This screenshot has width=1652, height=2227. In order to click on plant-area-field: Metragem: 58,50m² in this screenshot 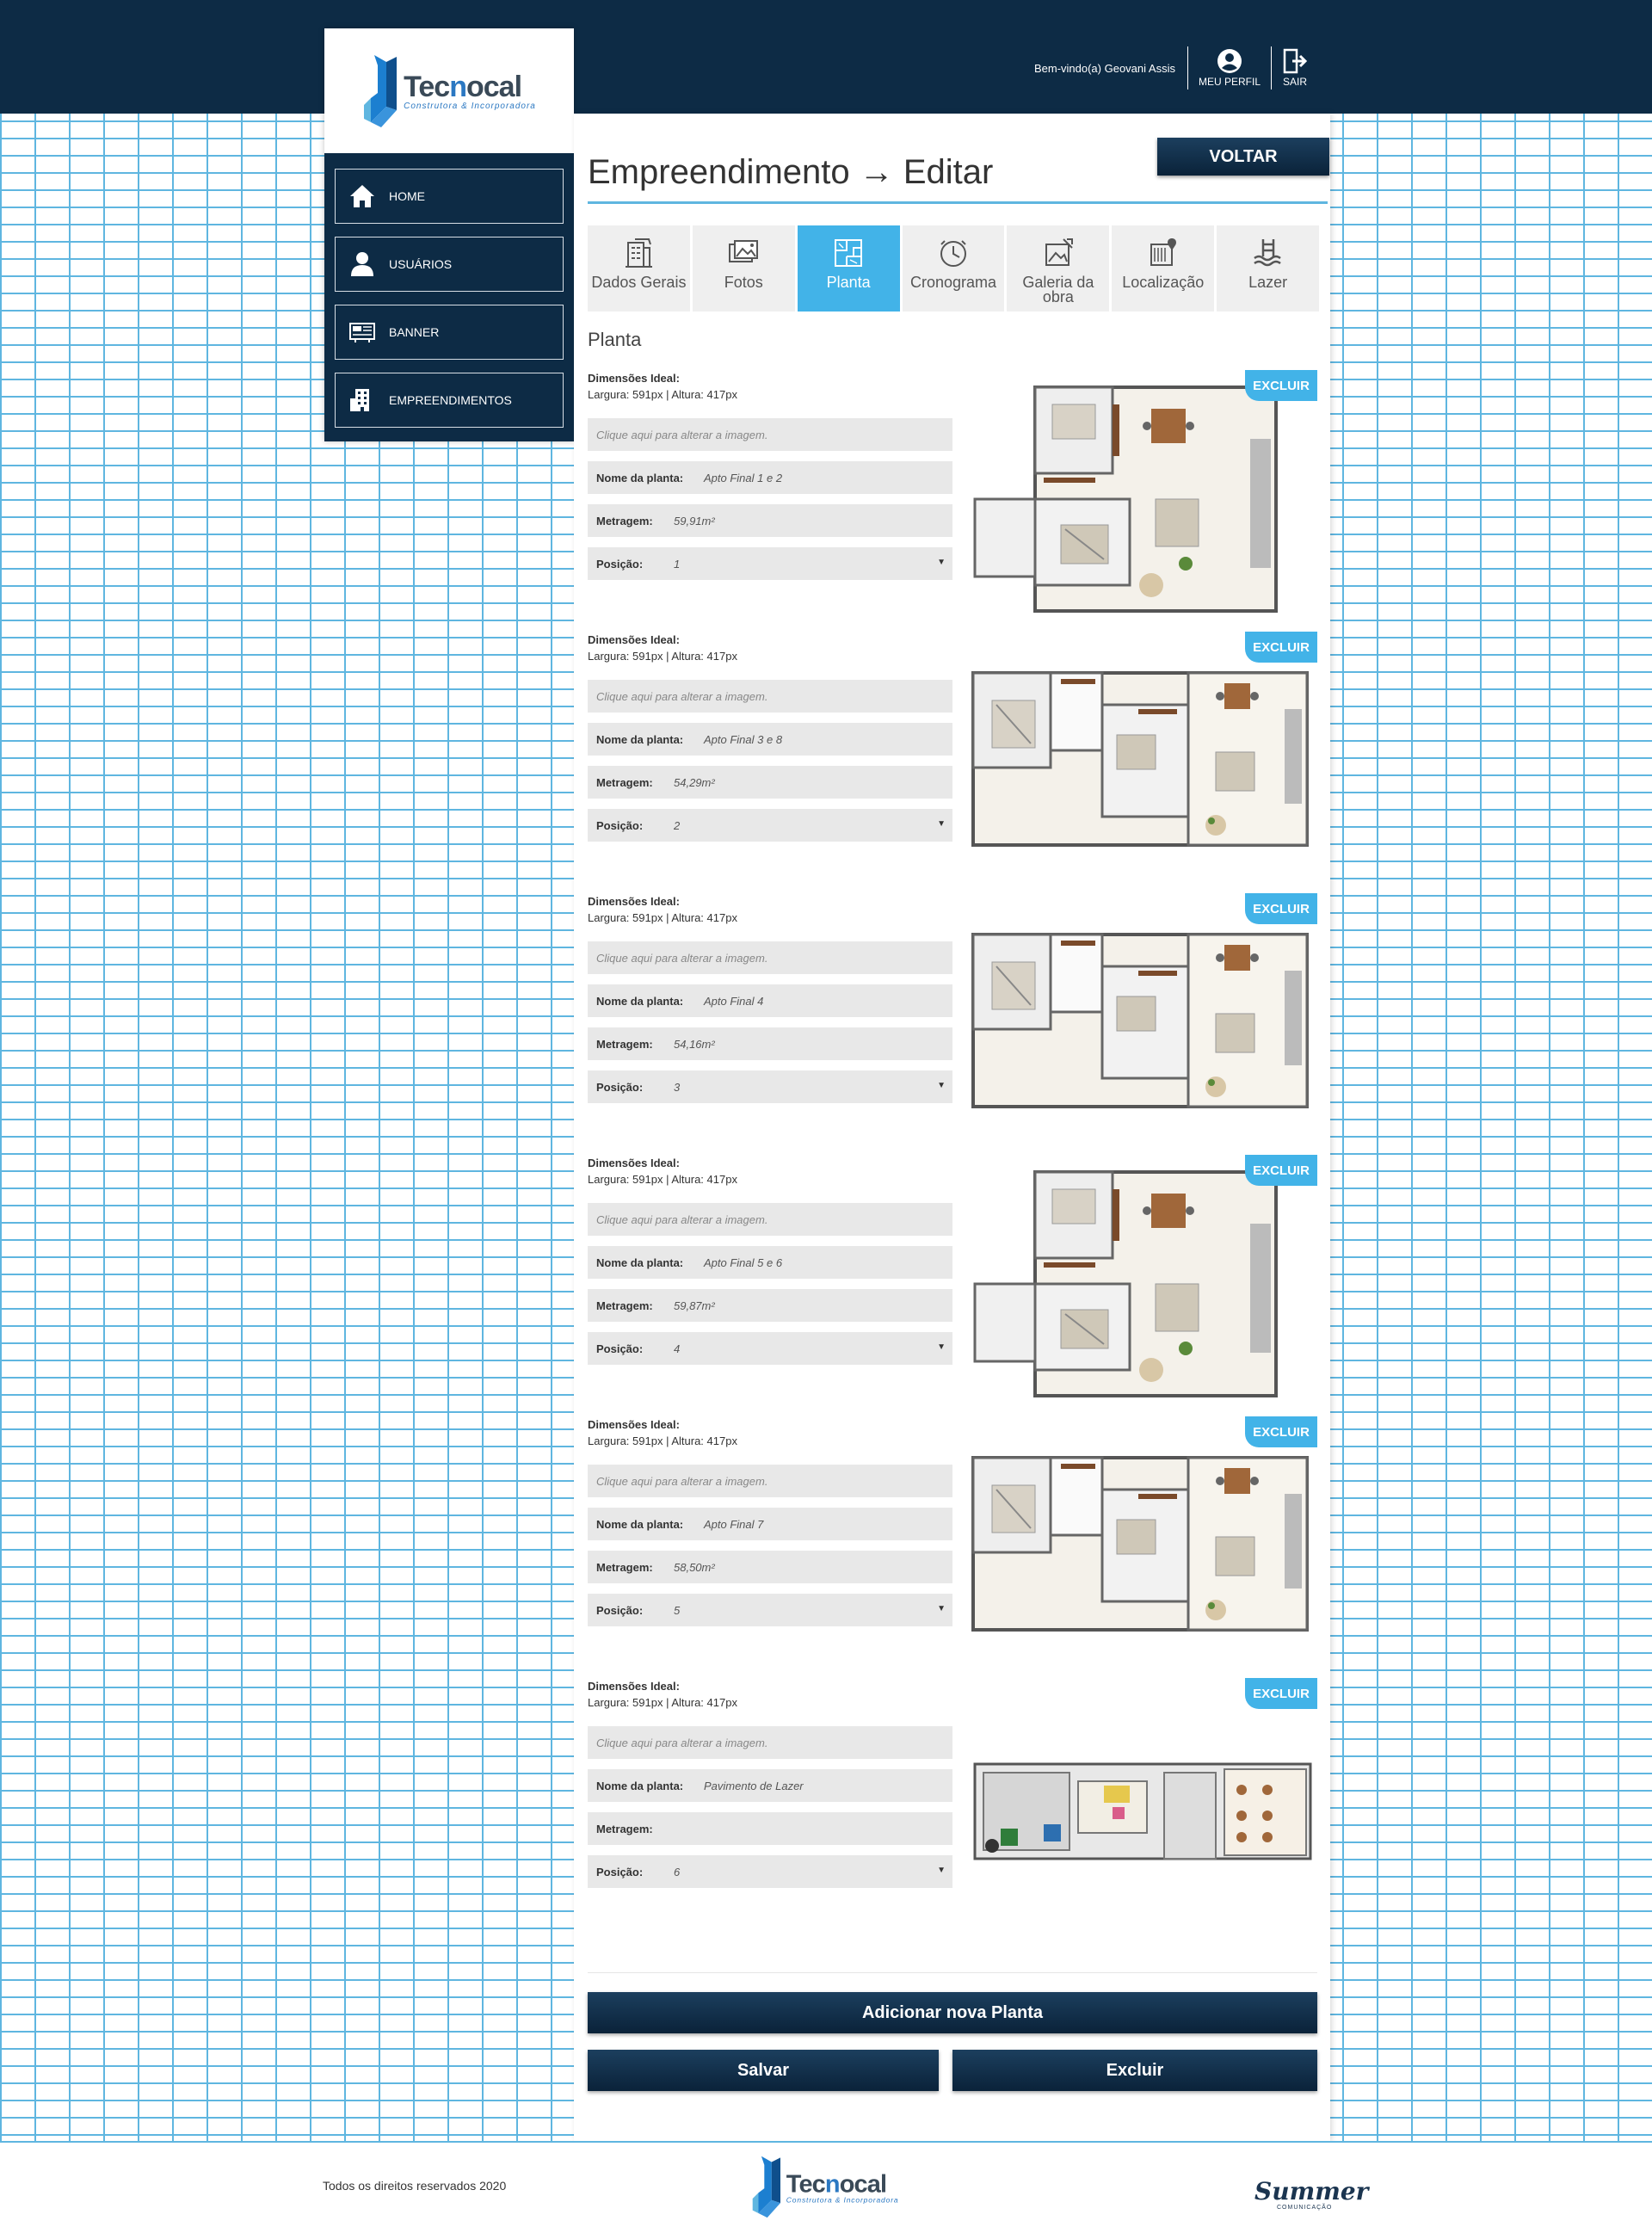, I will do `click(770, 1567)`.